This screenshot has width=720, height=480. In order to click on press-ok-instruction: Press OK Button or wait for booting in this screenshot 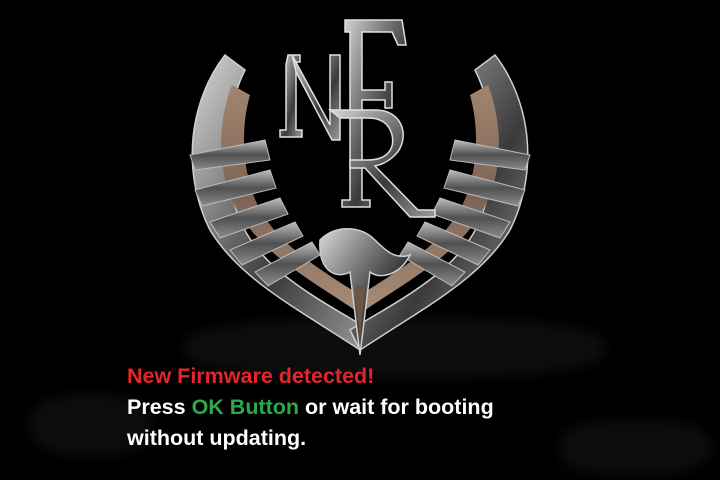, I will do `click(417, 407)`.